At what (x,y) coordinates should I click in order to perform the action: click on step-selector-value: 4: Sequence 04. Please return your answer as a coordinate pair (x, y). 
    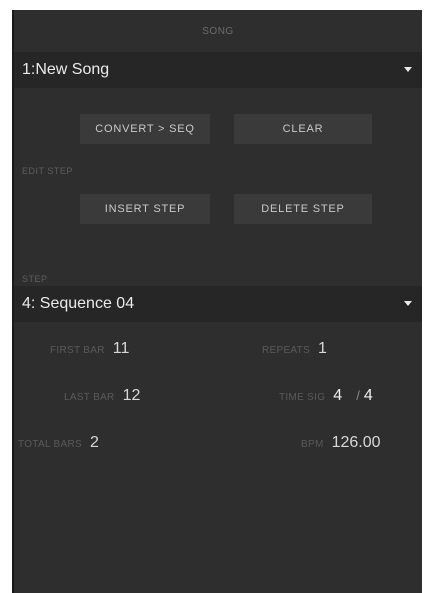
    Looking at the image, I should click on (78, 303).